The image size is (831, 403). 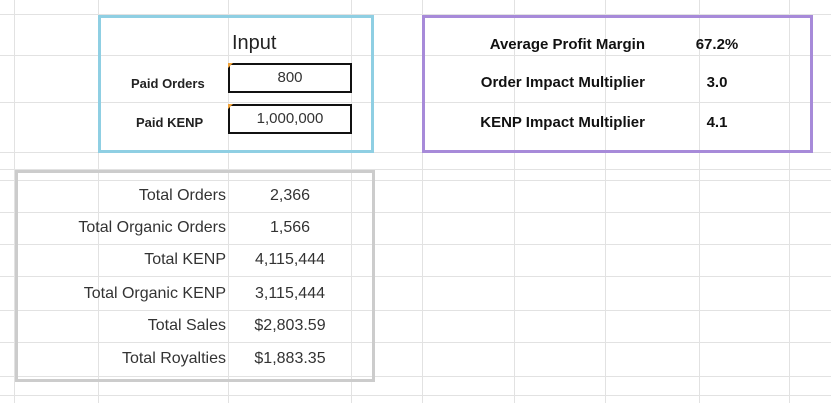 What do you see at coordinates (290, 196) in the screenshot?
I see `total-orders-value: 2,366` at bounding box center [290, 196].